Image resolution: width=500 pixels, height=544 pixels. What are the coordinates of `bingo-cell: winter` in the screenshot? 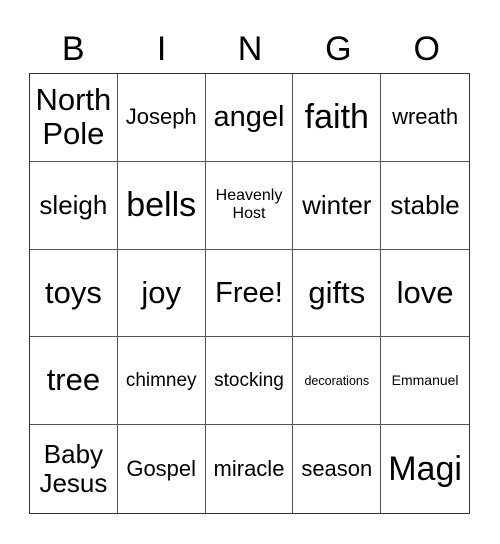 It's located at (337, 205).